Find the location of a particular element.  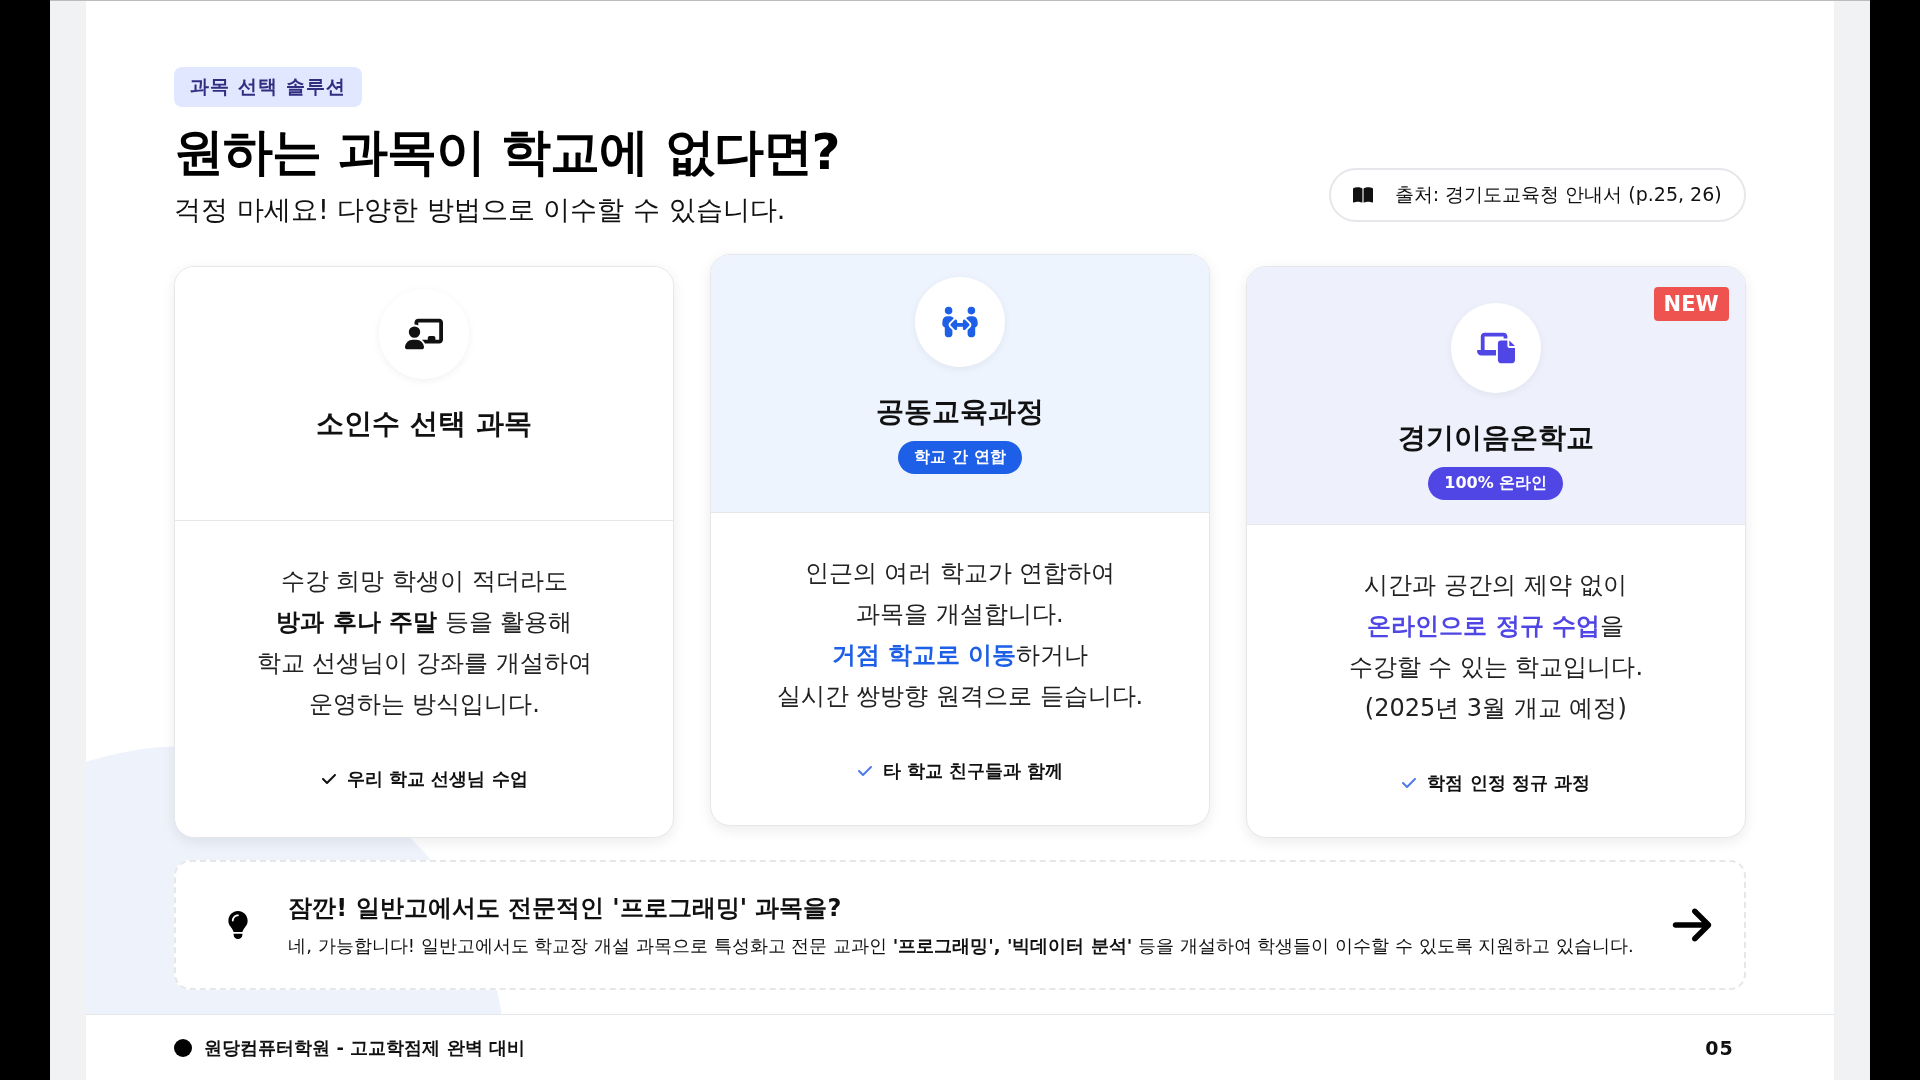

subtitle: 걱정 마세요! 다양한 방법으로 이수할 수 있습니다. is located at coordinates (480, 210).